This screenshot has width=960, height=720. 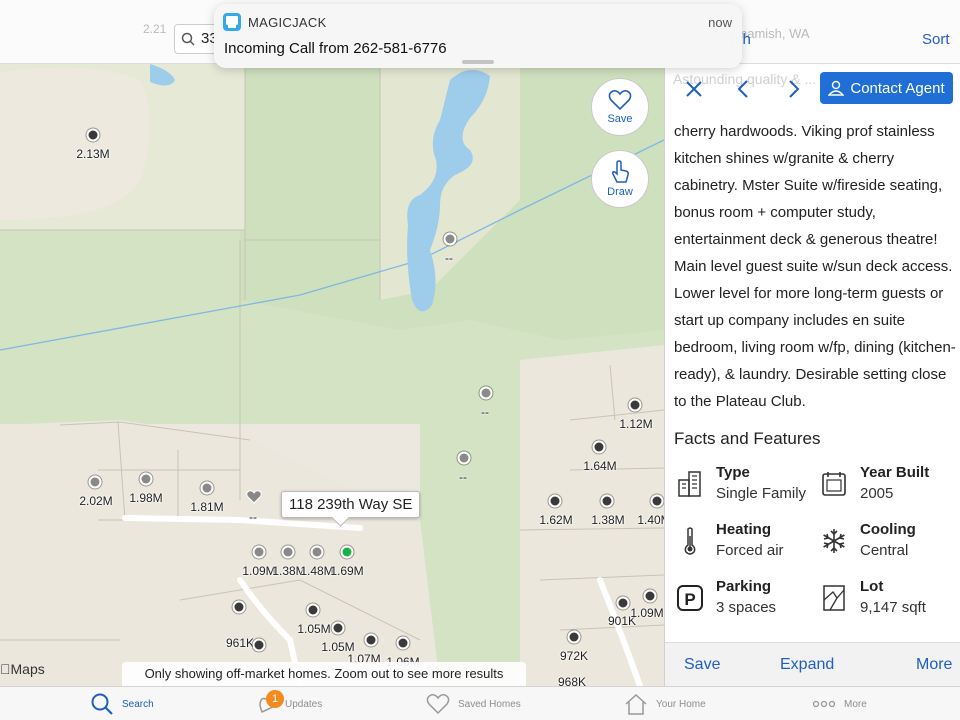 I want to click on more-icon, so click(x=824, y=704).